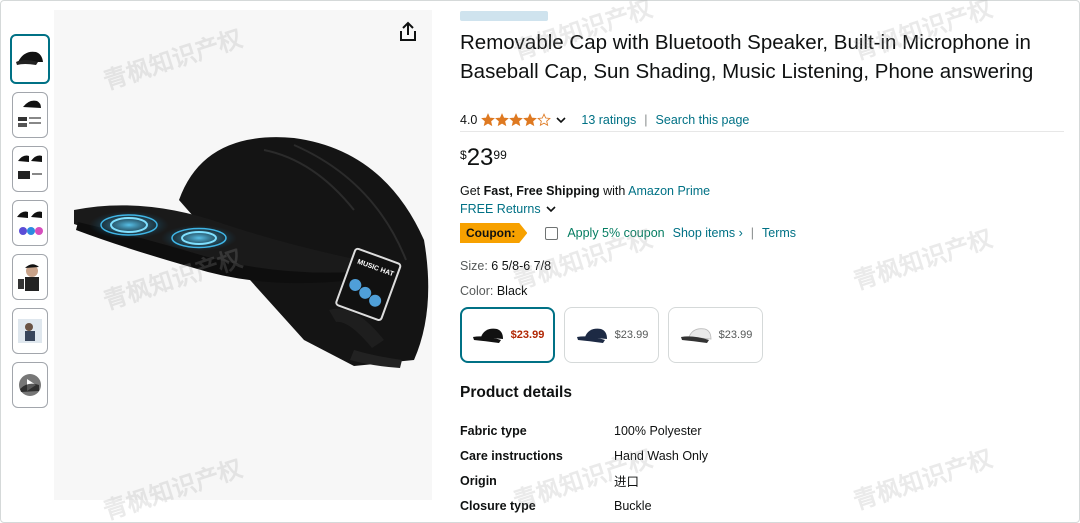 The width and height of the screenshot is (1080, 523). What do you see at coordinates (608, 120) in the screenshot?
I see `ratings-link: 13 ratings` at bounding box center [608, 120].